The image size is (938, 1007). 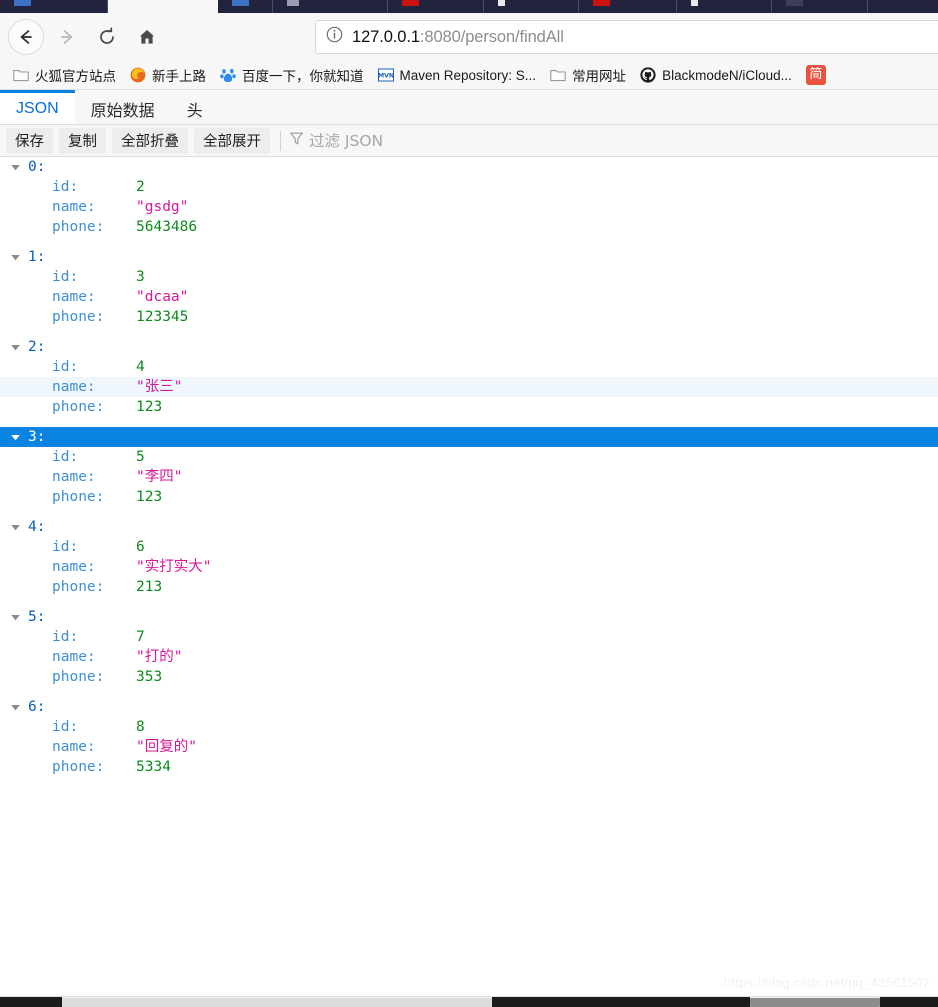 What do you see at coordinates (469, 167) in the screenshot?
I see `json-index-row: 0:` at bounding box center [469, 167].